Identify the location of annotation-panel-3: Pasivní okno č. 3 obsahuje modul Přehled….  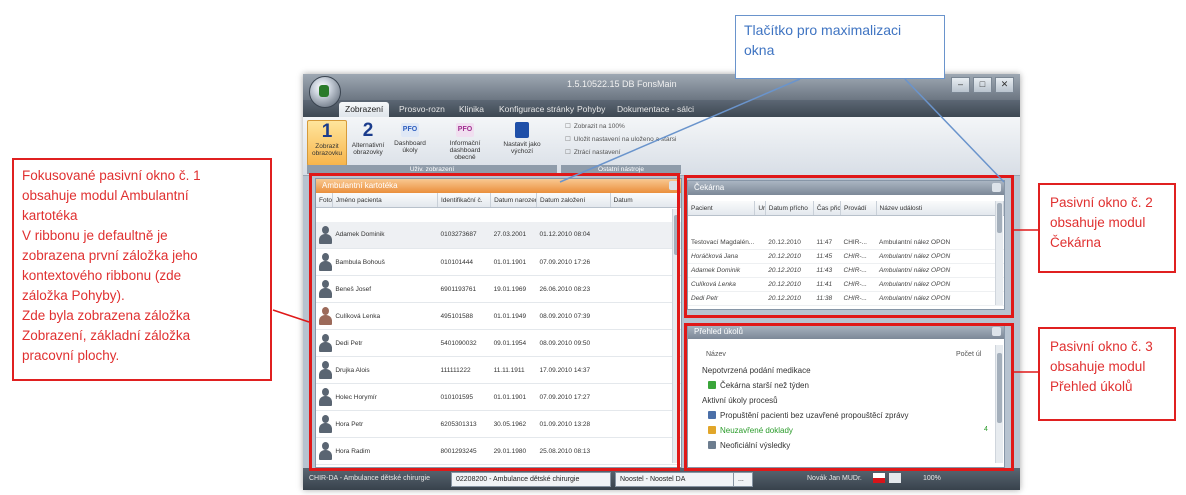
(1107, 374).